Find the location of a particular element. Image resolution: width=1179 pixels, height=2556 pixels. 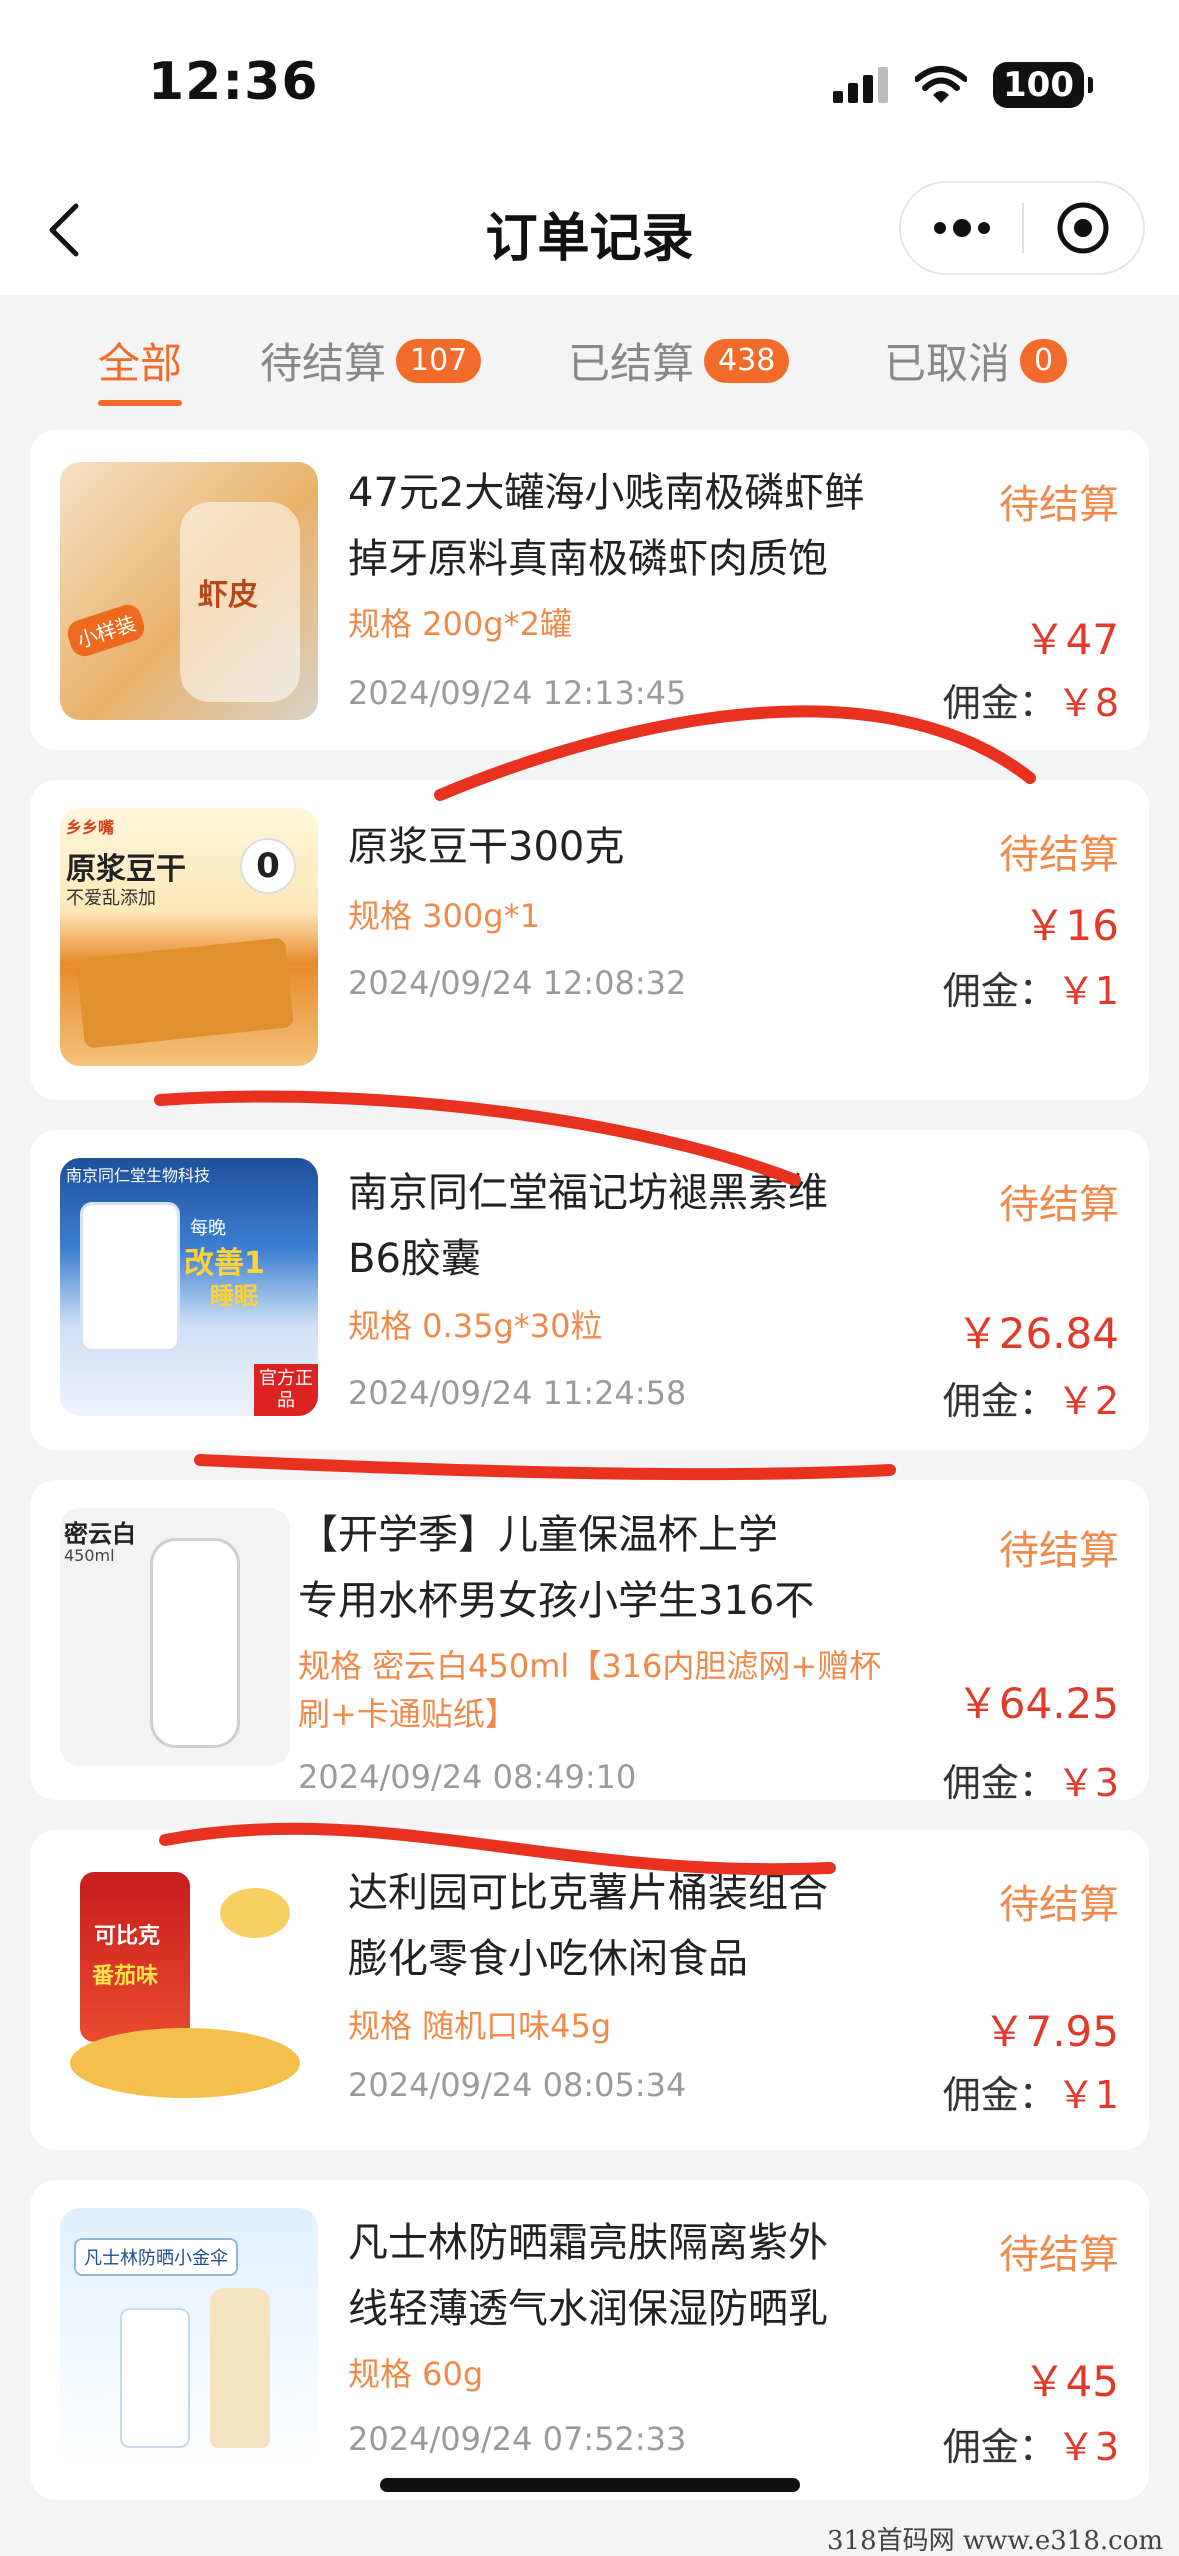

thumb-flavor-text: 番茄味 is located at coordinates (125, 1976).